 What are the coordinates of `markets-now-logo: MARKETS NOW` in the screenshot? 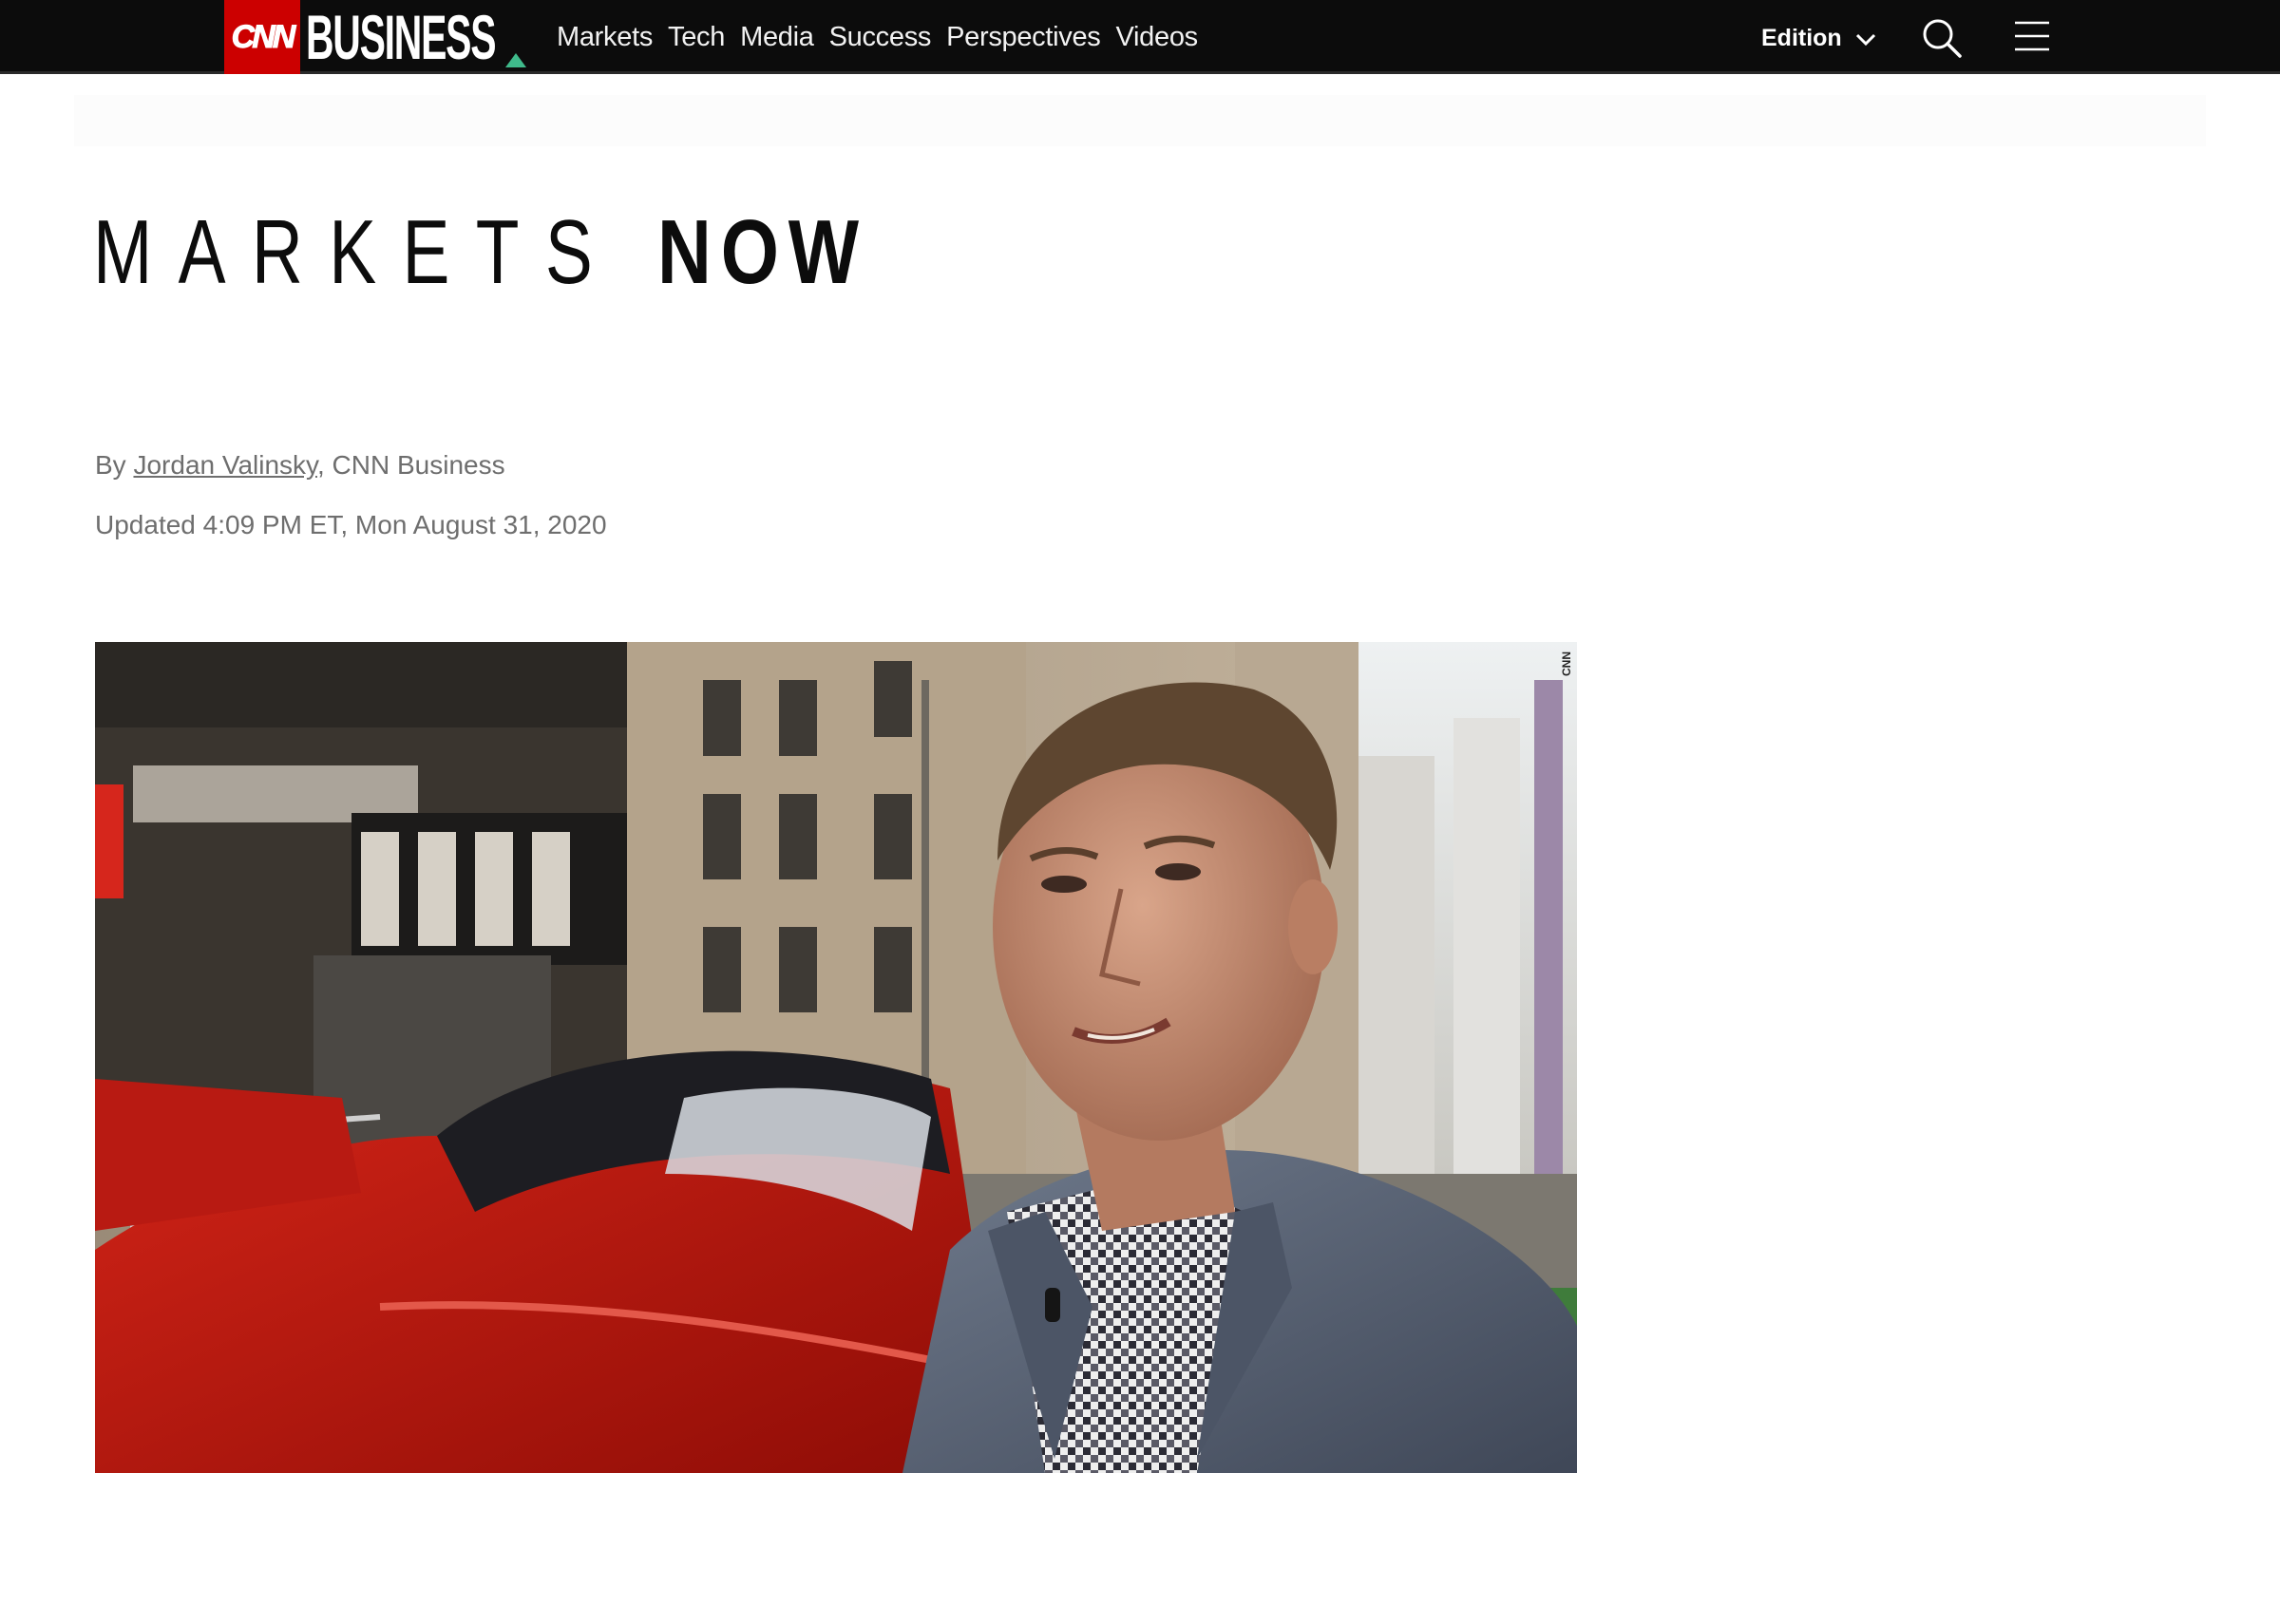 It's located at (476, 252).